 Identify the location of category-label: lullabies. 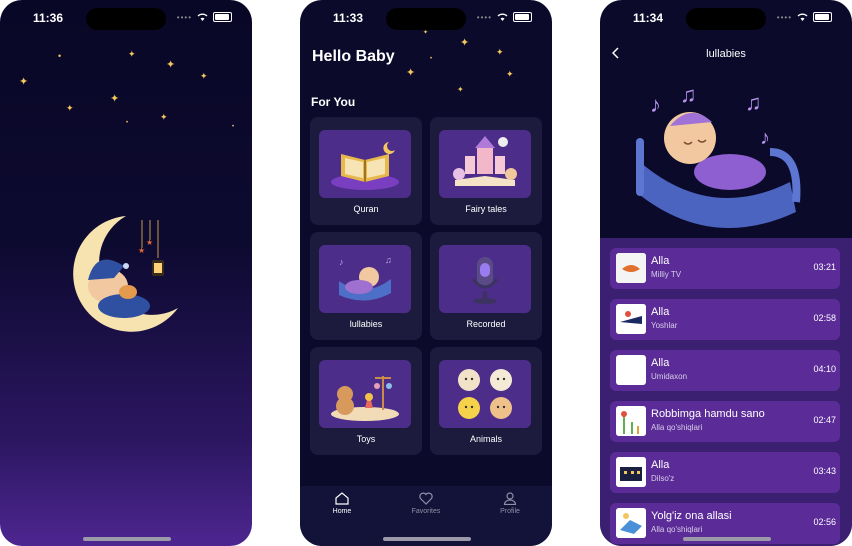
(366, 324).